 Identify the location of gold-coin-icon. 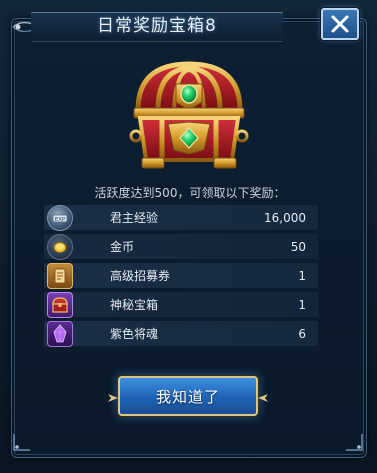
(60, 247).